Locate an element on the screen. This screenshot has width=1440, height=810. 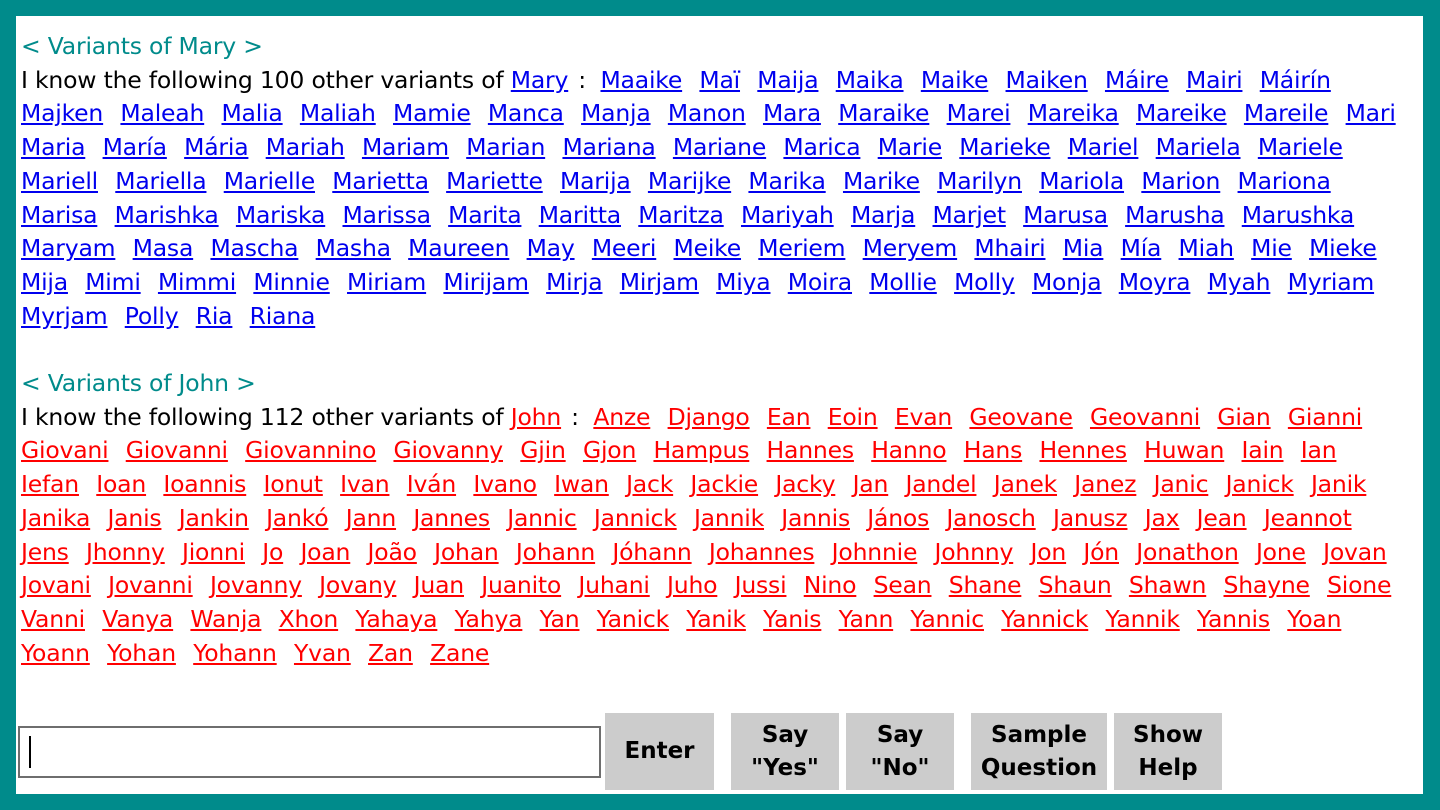
john-variant-link: Jeannot is located at coordinates (1308, 518).